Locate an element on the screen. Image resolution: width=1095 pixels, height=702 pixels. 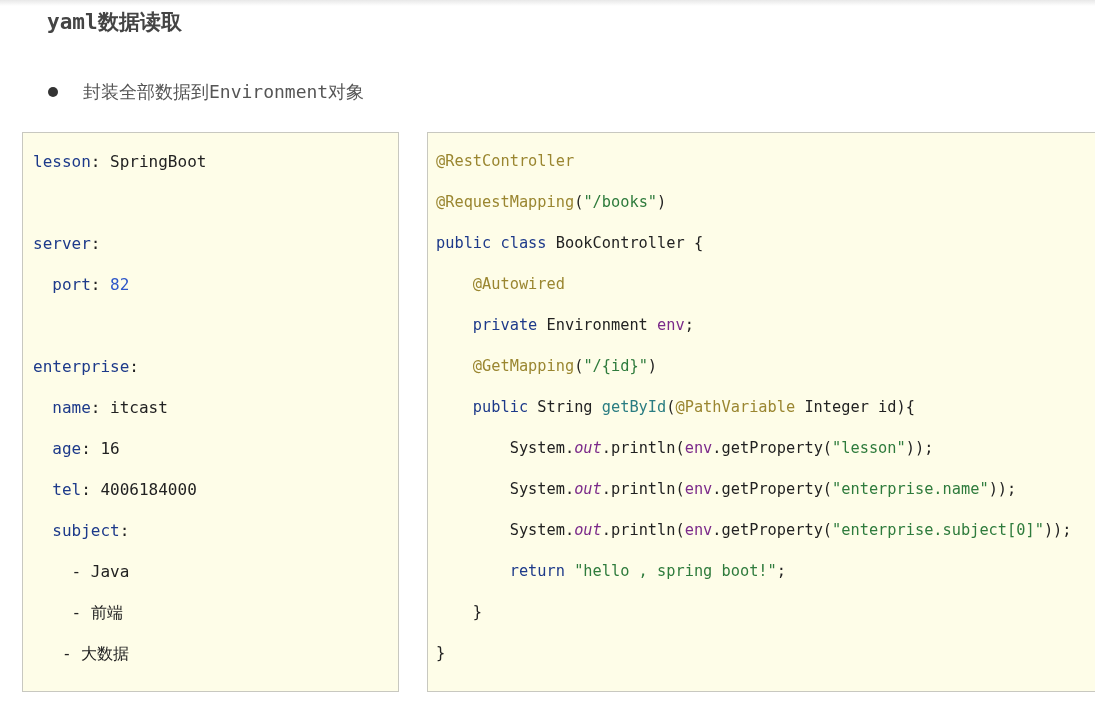
code-line: System.out.println(env.getProperty("enterprise.subject[0]")); is located at coordinates (790, 530).